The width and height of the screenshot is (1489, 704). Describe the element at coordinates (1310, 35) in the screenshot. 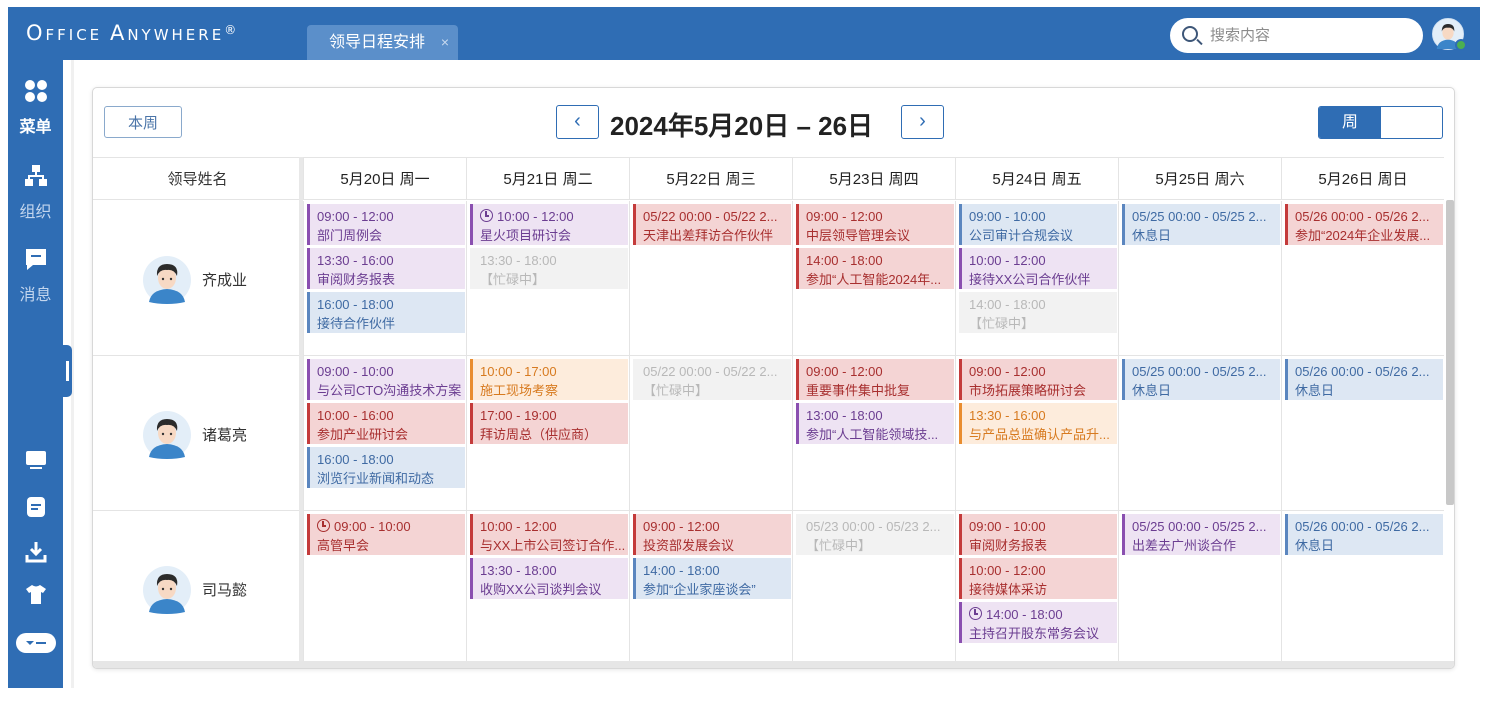

I see `search-input` at that location.